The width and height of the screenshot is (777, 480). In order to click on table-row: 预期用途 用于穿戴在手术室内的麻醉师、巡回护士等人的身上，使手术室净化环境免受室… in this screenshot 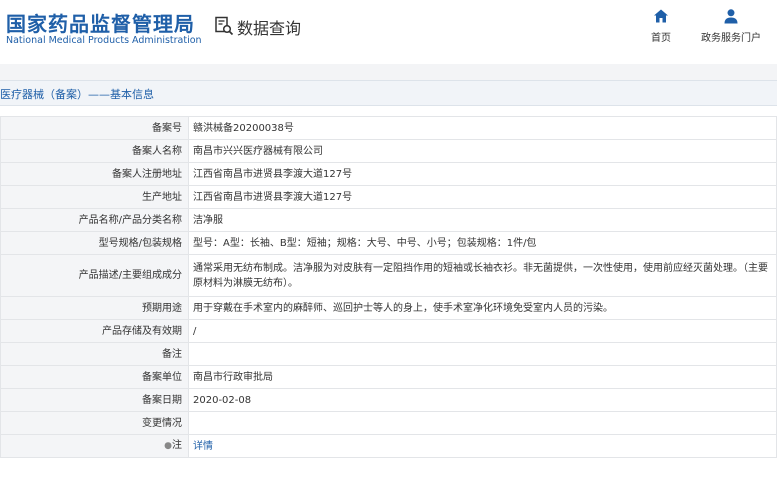, I will do `click(388, 308)`.